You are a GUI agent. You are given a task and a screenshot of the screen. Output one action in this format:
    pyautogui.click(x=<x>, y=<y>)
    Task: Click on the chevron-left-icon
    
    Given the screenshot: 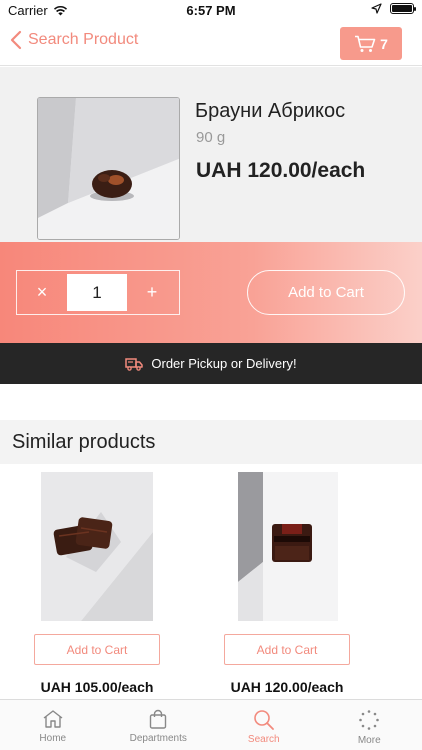 What is the action you would take?
    pyautogui.click(x=16, y=40)
    